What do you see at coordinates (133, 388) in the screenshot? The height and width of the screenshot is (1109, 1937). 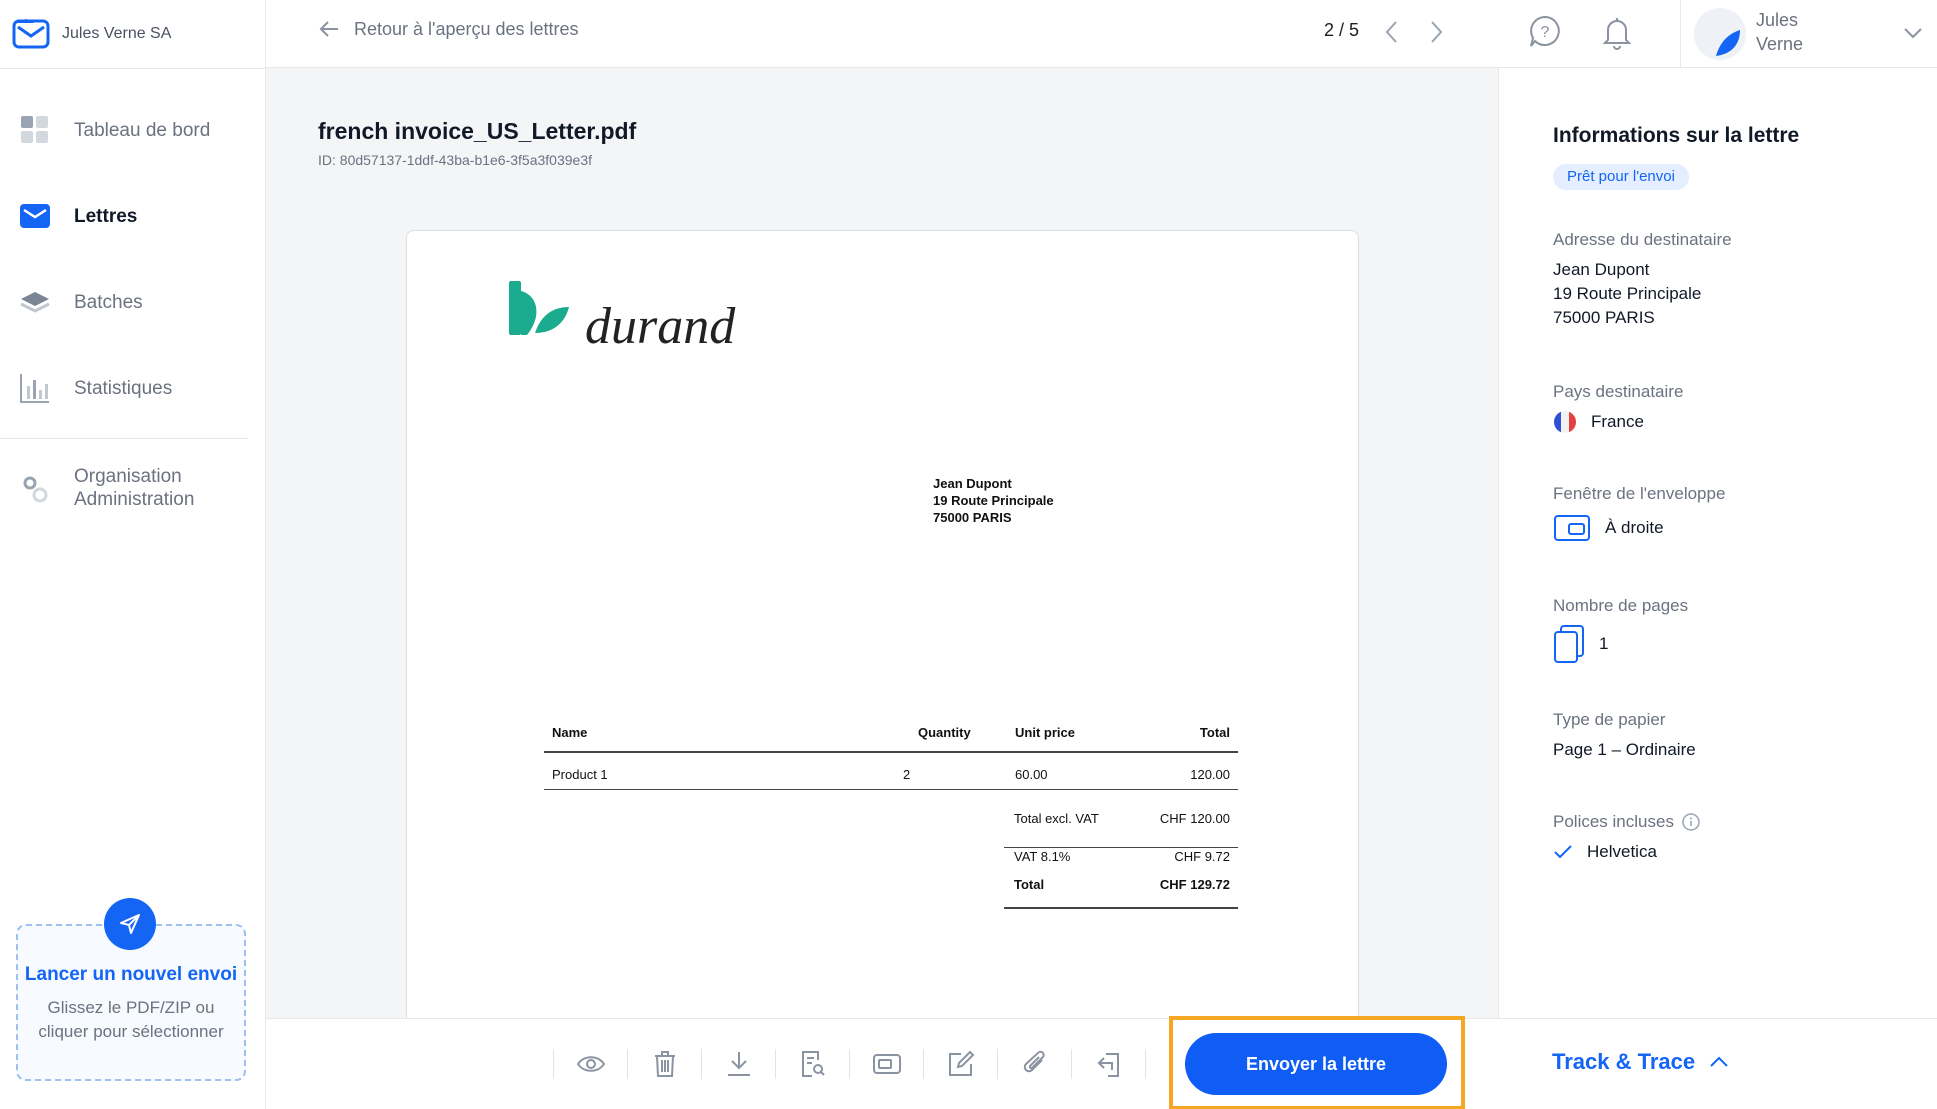 I see `sidebar-item-statistics: Statistiques` at bounding box center [133, 388].